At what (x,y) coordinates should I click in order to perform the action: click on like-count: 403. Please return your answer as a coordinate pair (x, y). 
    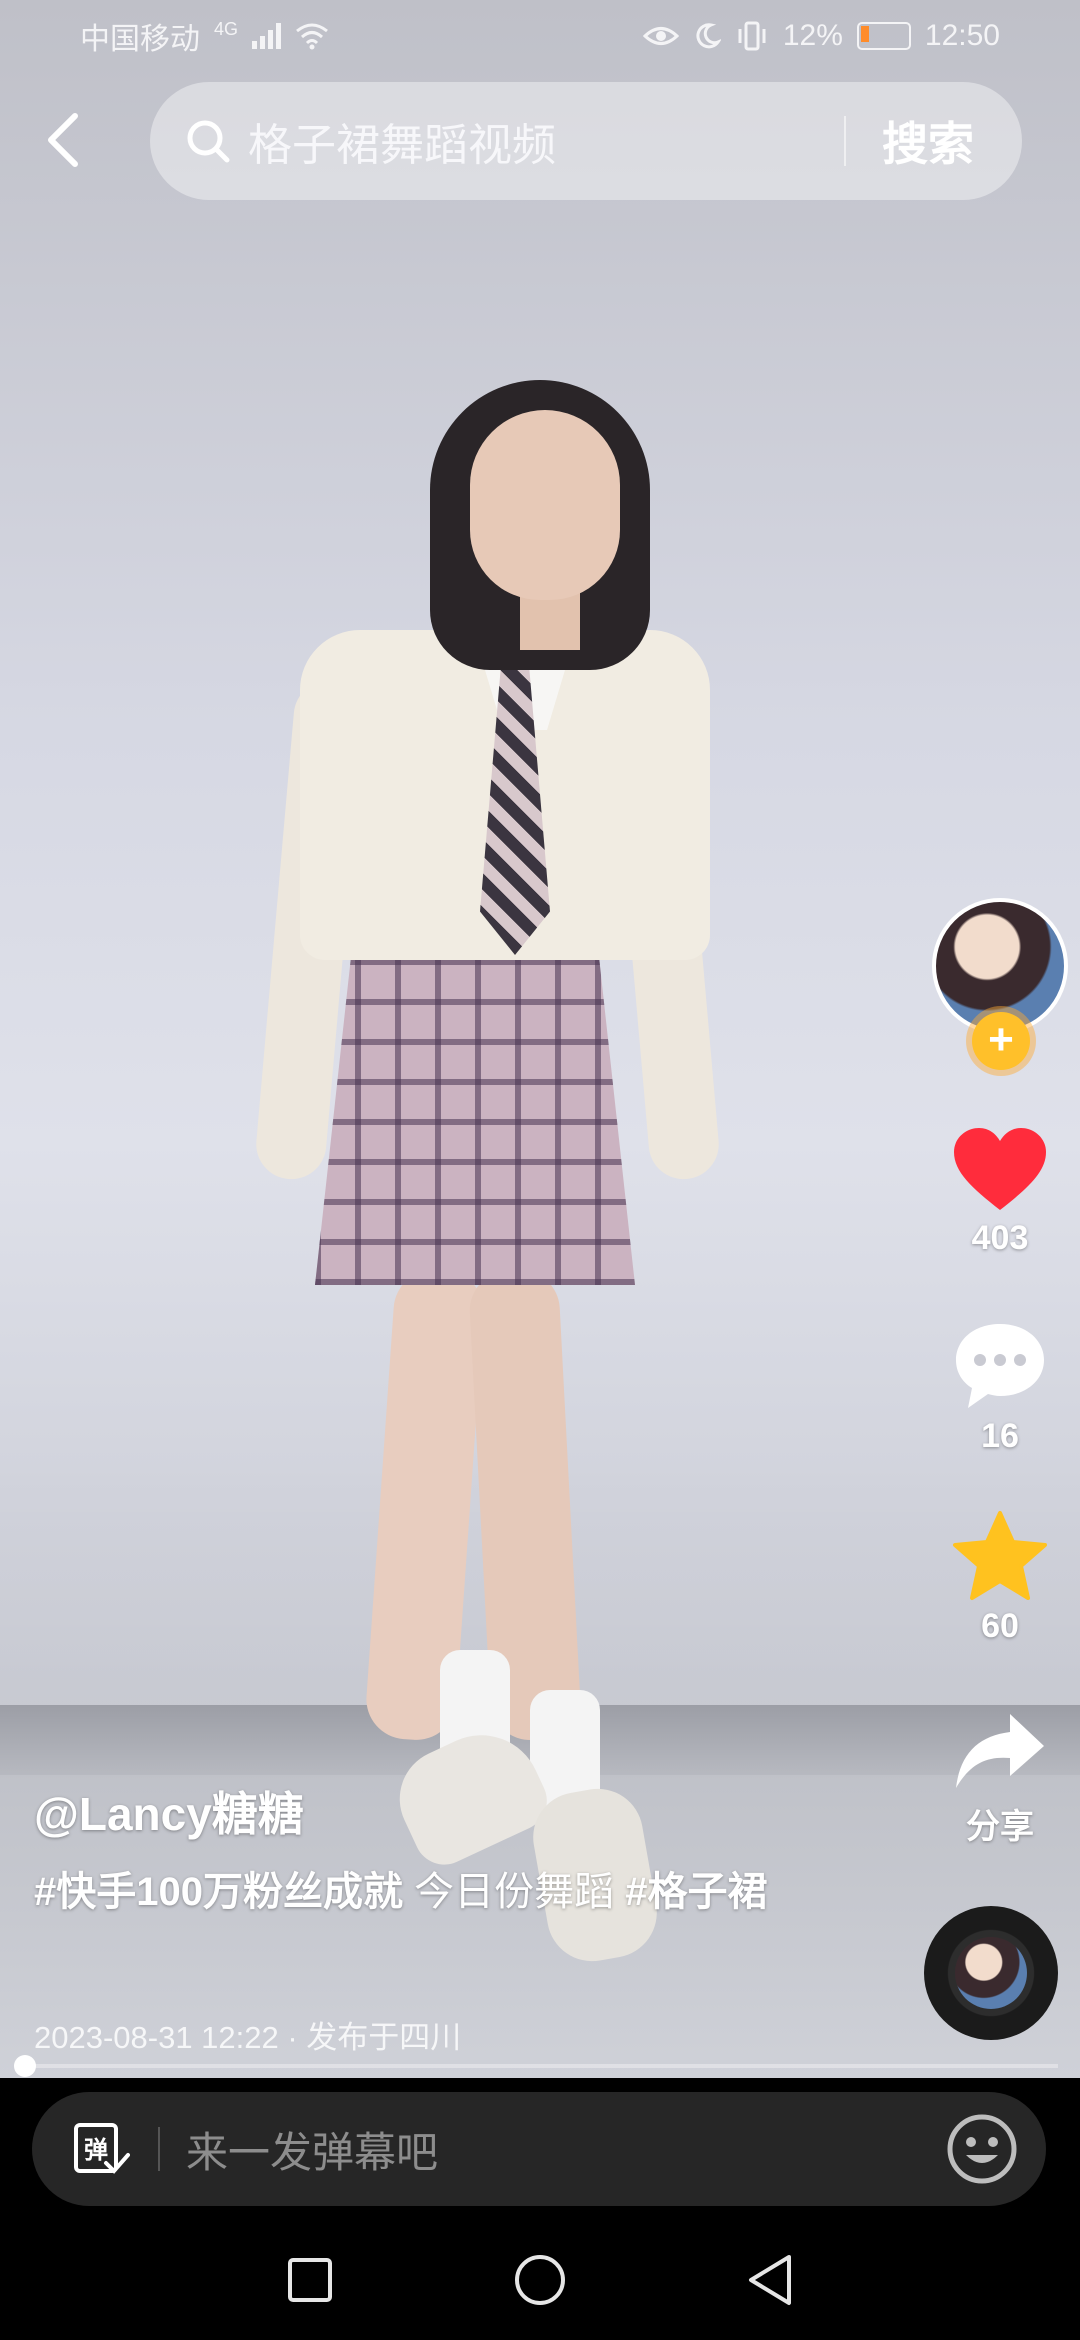
    Looking at the image, I should click on (1000, 1238).